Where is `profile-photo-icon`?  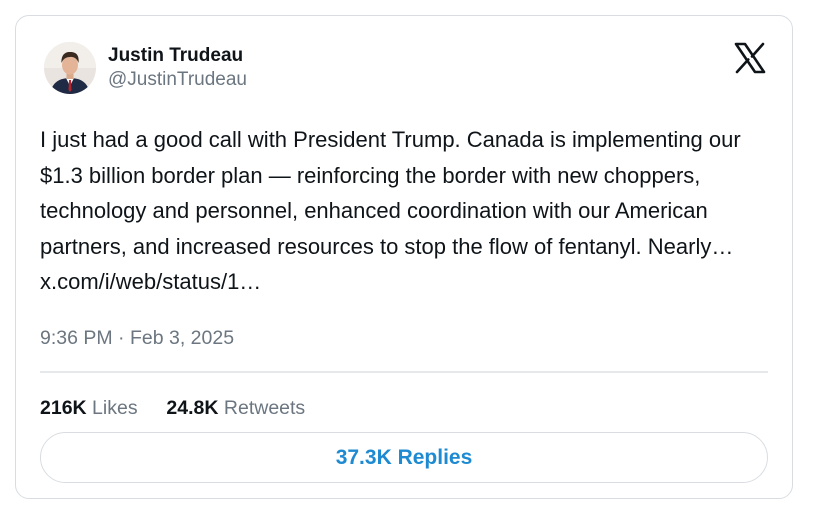 profile-photo-icon is located at coordinates (70, 68).